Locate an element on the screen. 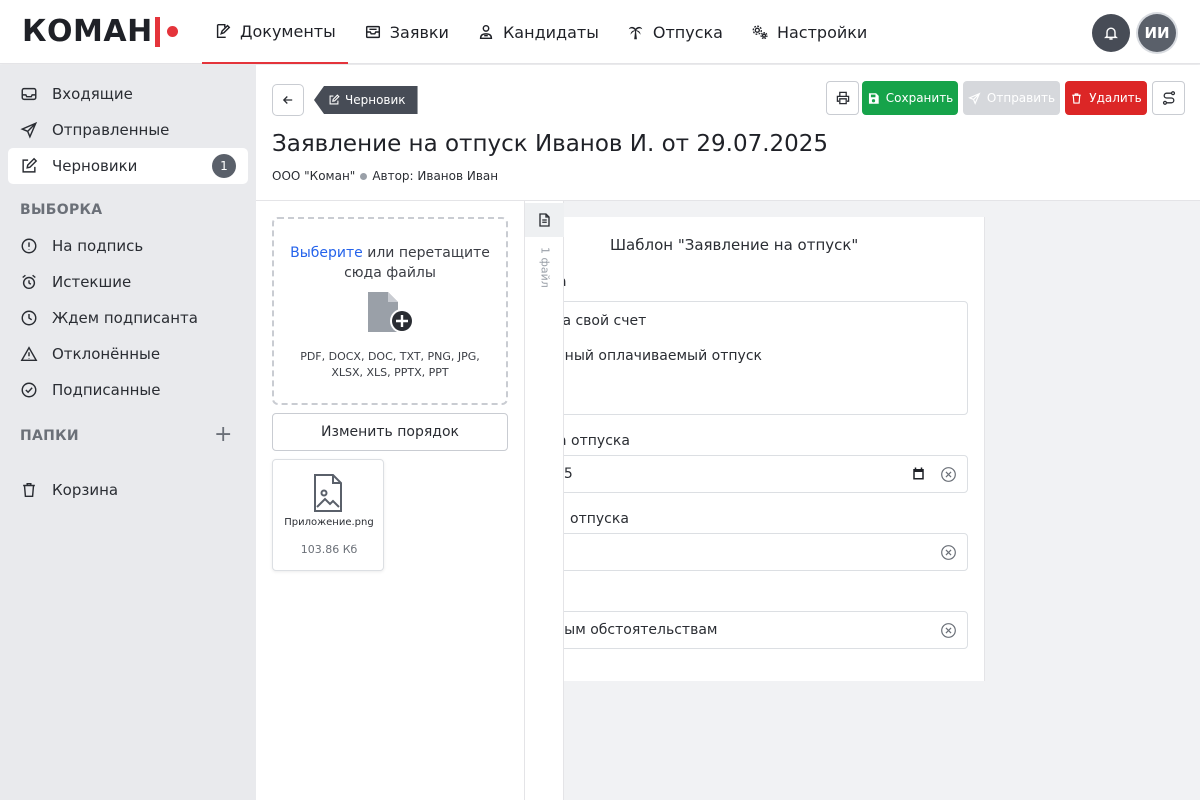 The width and height of the screenshot is (1200, 800). send-button: Отправить is located at coordinates (1011, 98).